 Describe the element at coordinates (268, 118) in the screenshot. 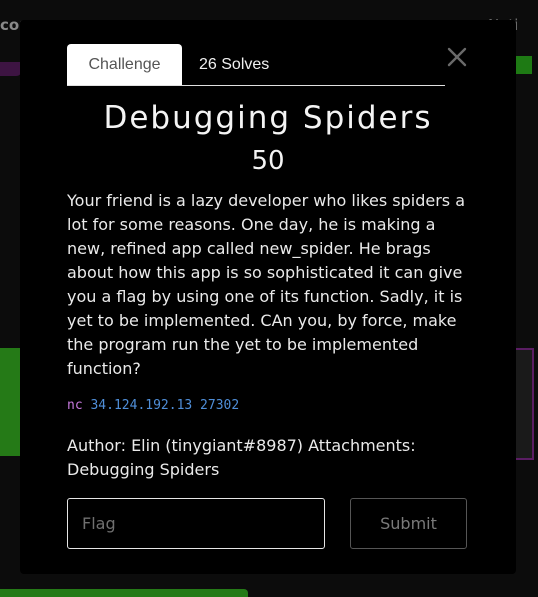

I see `challenge-title: Debugging Spiders` at that location.